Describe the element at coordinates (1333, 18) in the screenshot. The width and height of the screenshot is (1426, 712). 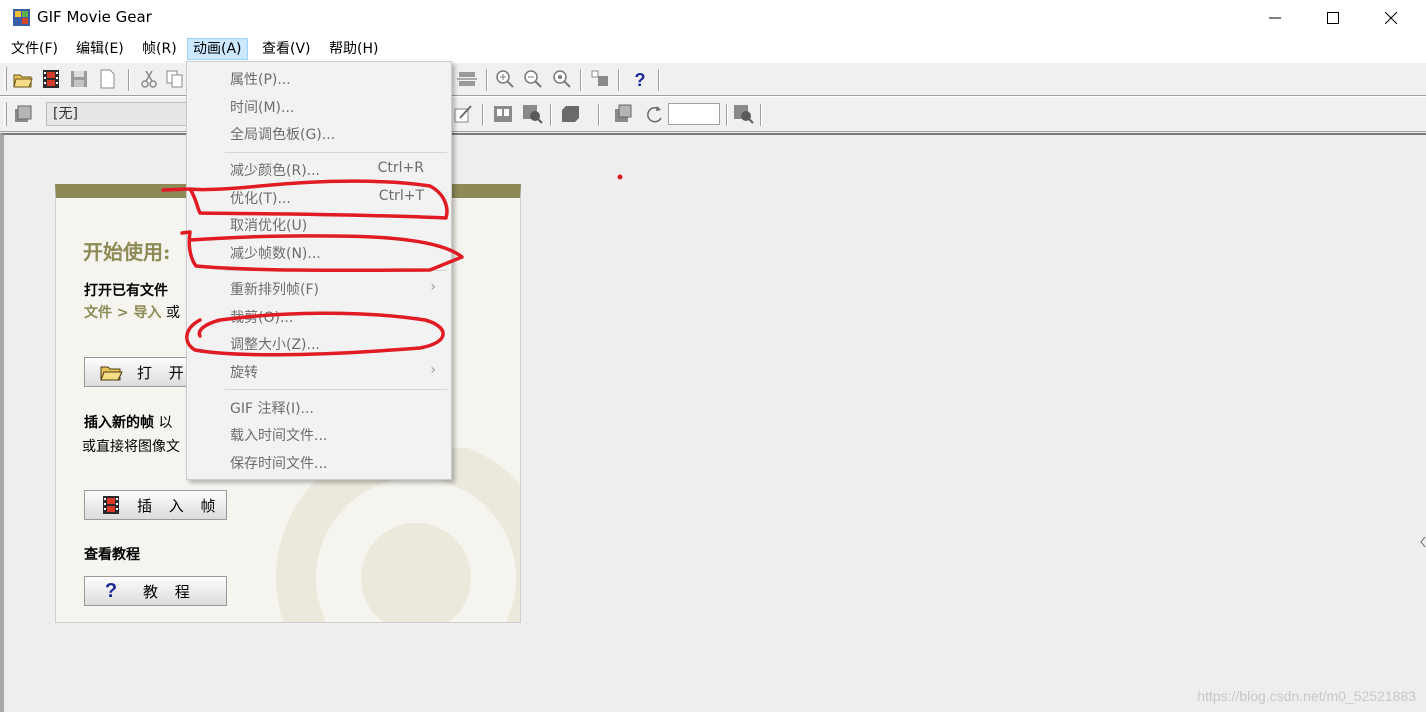
I see `maximize-button` at that location.